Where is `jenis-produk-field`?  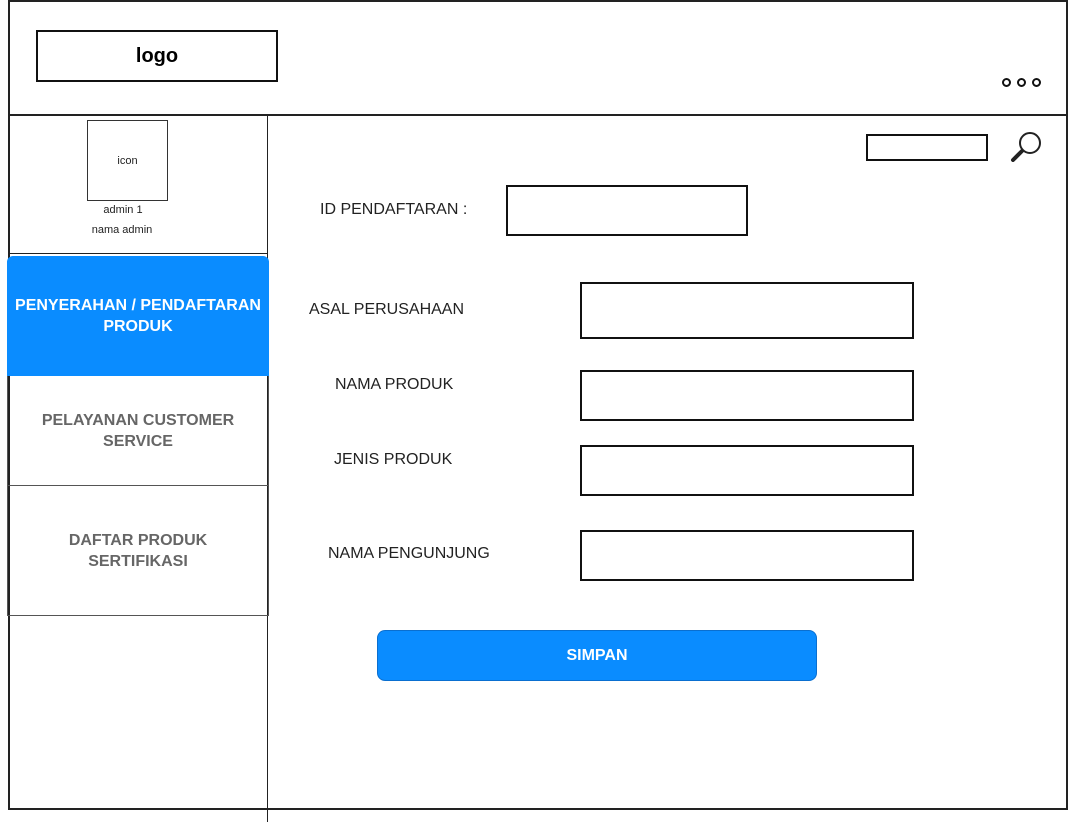 jenis-produk-field is located at coordinates (747, 470).